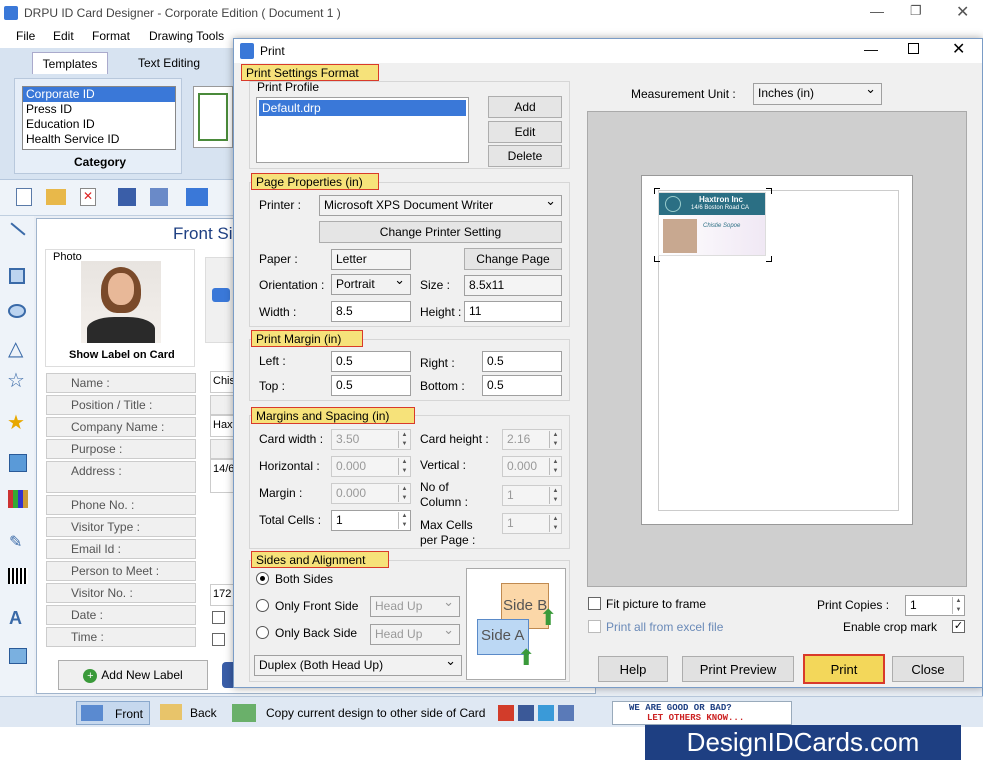  Describe the element at coordinates (16, 380) in the screenshot. I see `star-tool-icon: ☆` at that location.